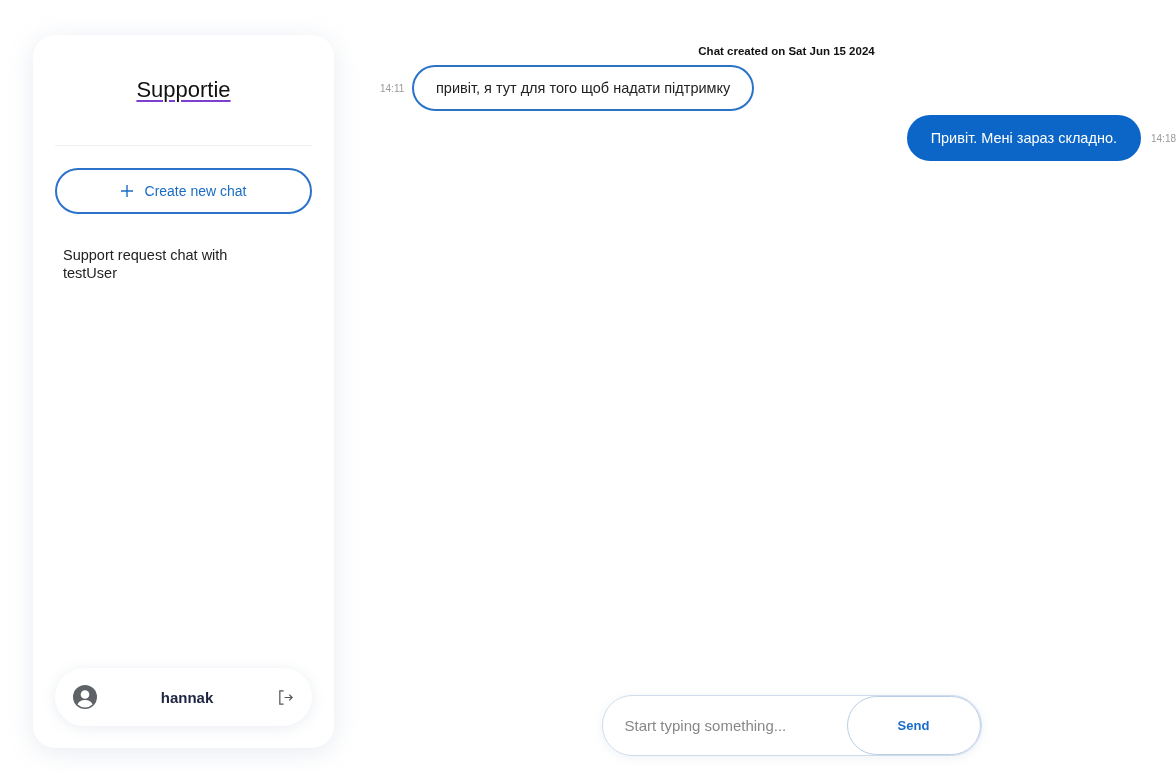  What do you see at coordinates (786, 52) in the screenshot?
I see `chat-created-date: Chat created on Sat Jun 15 2024` at bounding box center [786, 52].